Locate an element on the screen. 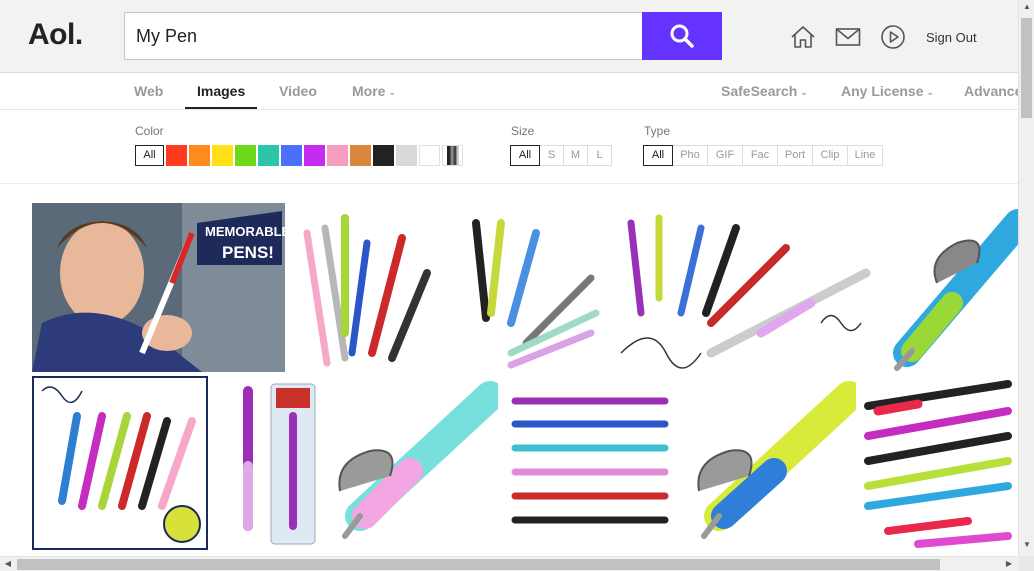 Image resolution: width=1034 pixels, height=571 pixels. search-box is located at coordinates (384, 36).